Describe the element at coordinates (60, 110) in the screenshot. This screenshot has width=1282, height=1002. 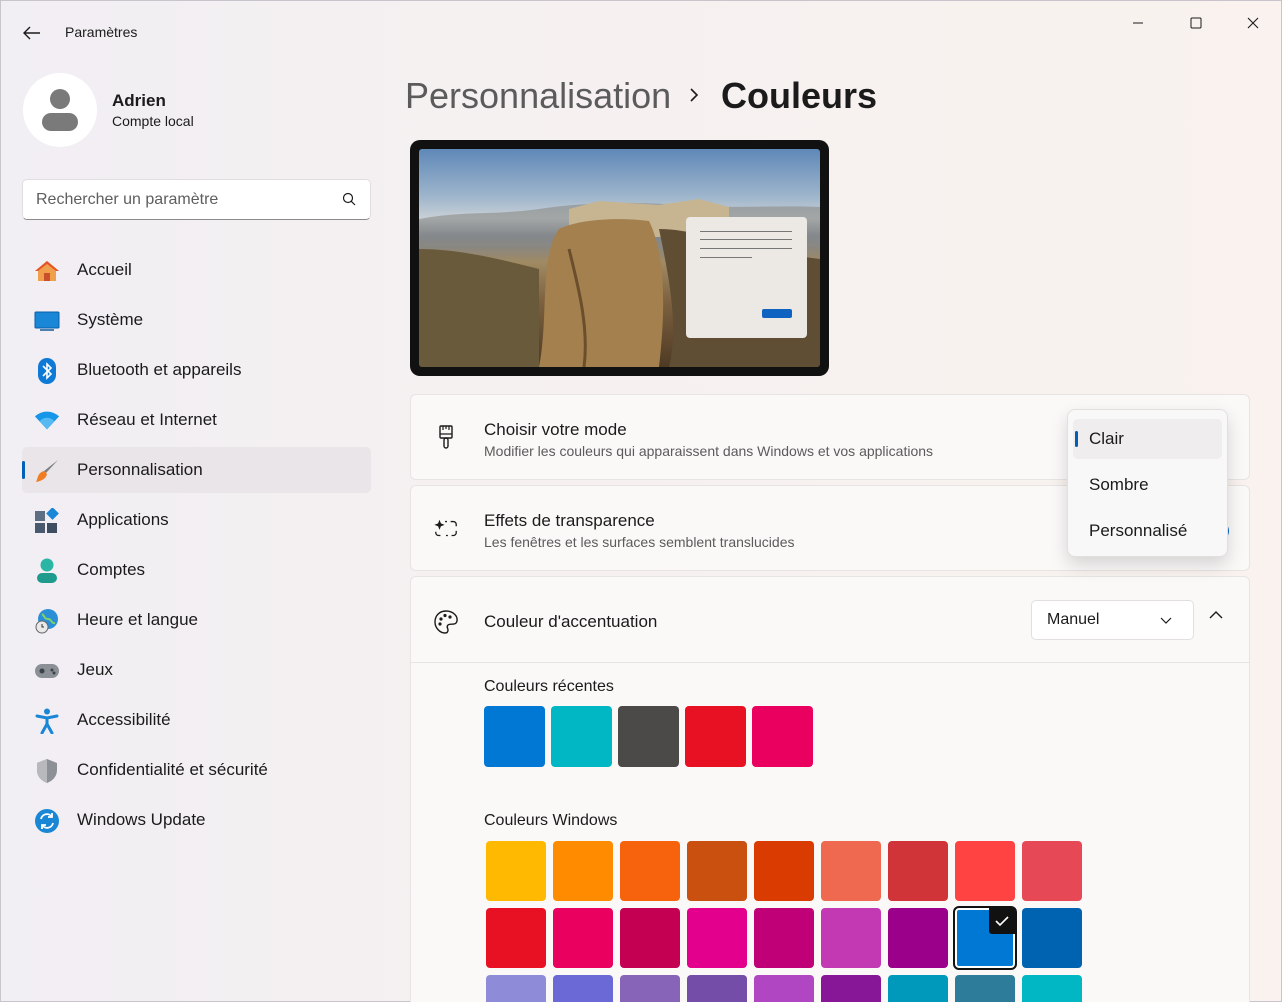
I see `avatar` at that location.